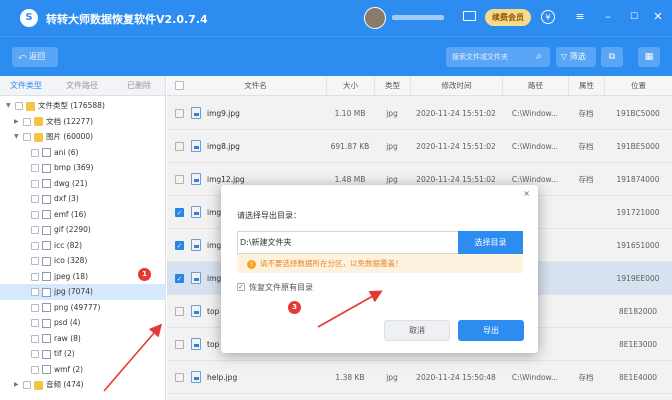 The height and width of the screenshot is (400, 672). What do you see at coordinates (491, 330) in the screenshot?
I see `export-button: 导出` at bounding box center [491, 330].